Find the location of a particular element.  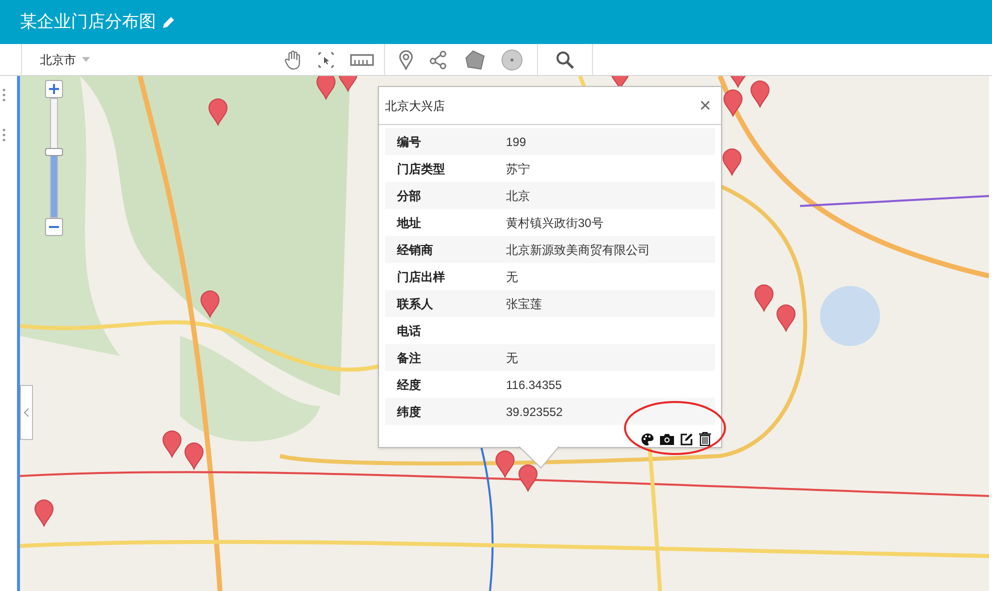

circle-icon is located at coordinates (512, 59).